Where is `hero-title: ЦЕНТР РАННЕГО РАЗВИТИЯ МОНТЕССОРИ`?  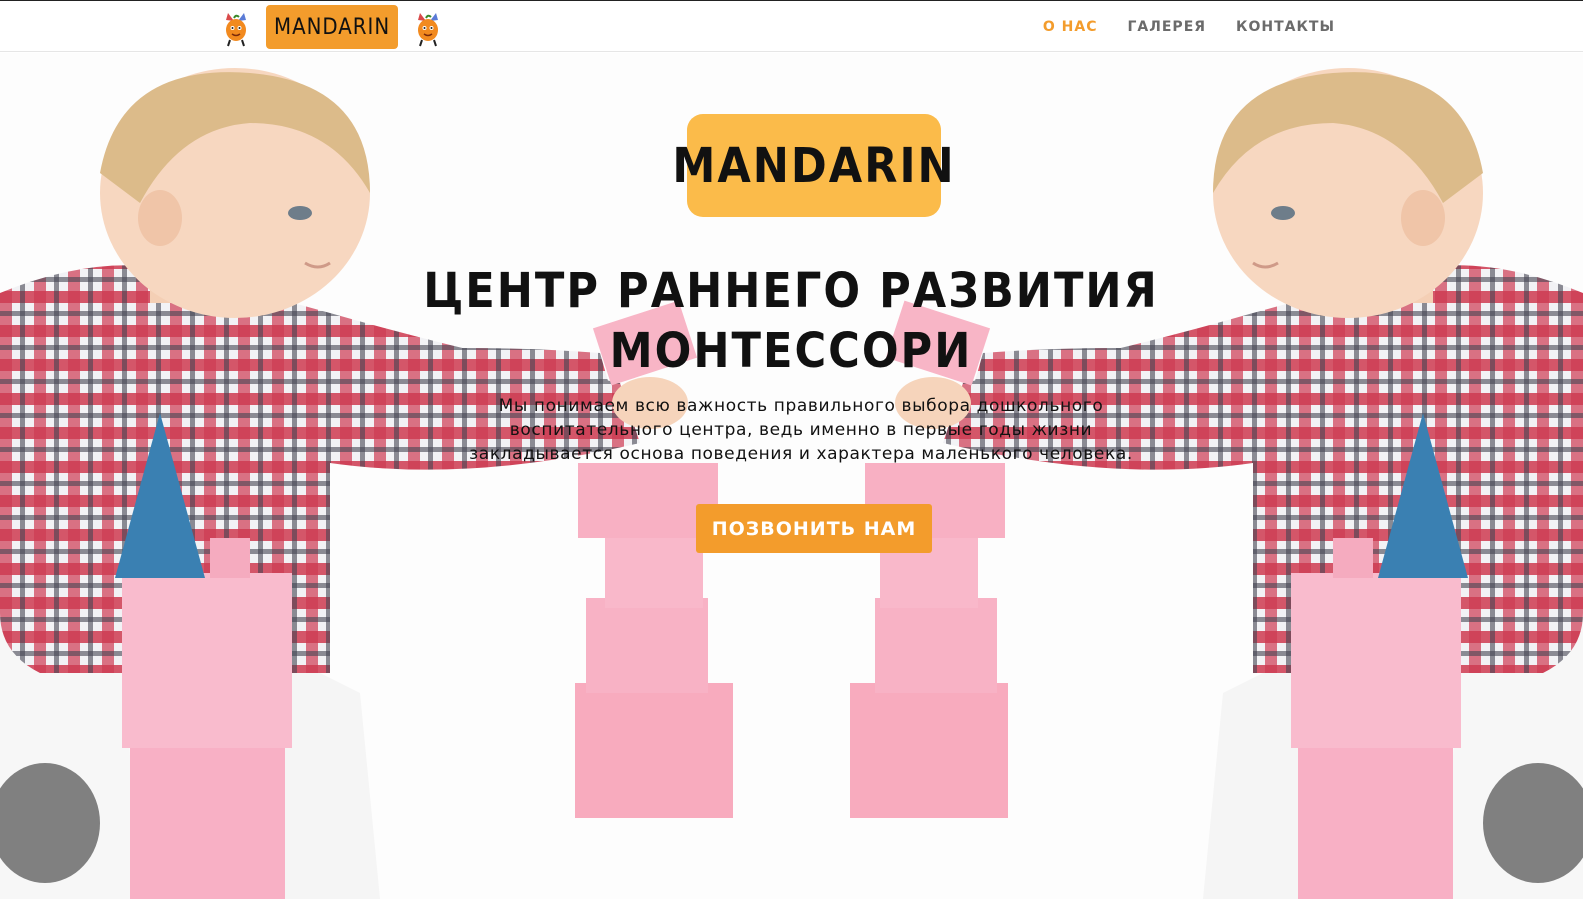 hero-title: ЦЕНТР РАННЕГО РАЗВИТИЯ МОНТЕССОРИ is located at coordinates (791, 321).